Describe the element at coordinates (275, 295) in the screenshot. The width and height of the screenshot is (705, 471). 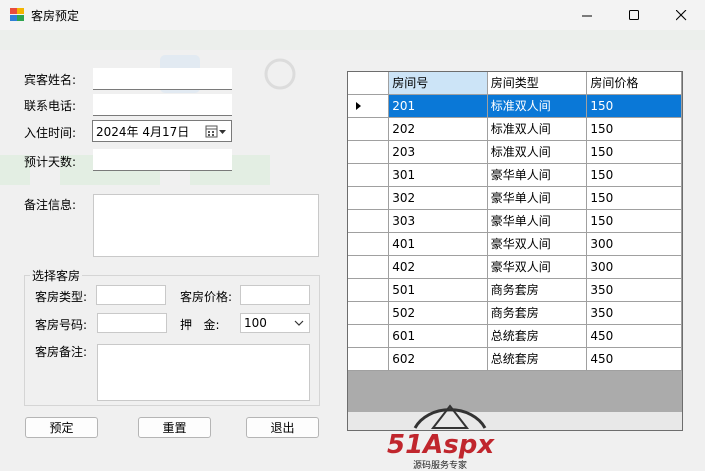
I see `room-price-input` at that location.